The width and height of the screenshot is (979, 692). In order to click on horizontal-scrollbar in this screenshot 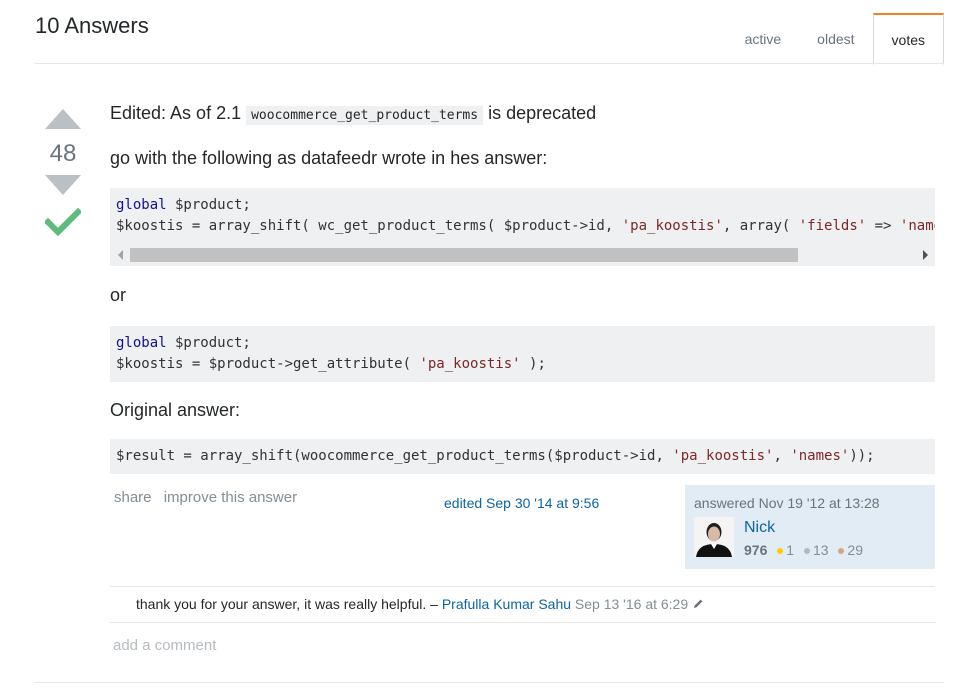, I will do `click(522, 255)`.